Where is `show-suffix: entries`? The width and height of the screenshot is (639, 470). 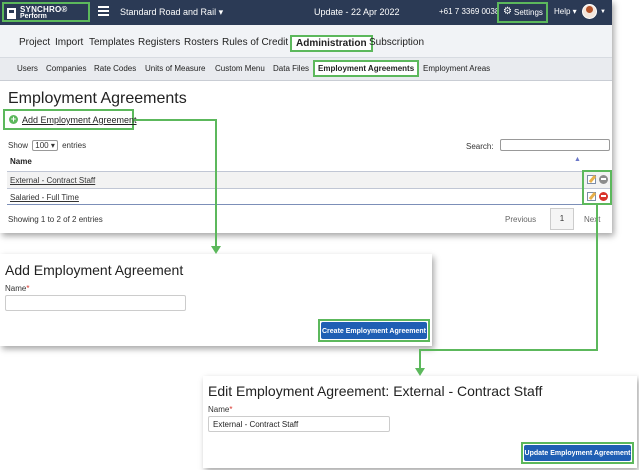
show-suffix: entries is located at coordinates (74, 145).